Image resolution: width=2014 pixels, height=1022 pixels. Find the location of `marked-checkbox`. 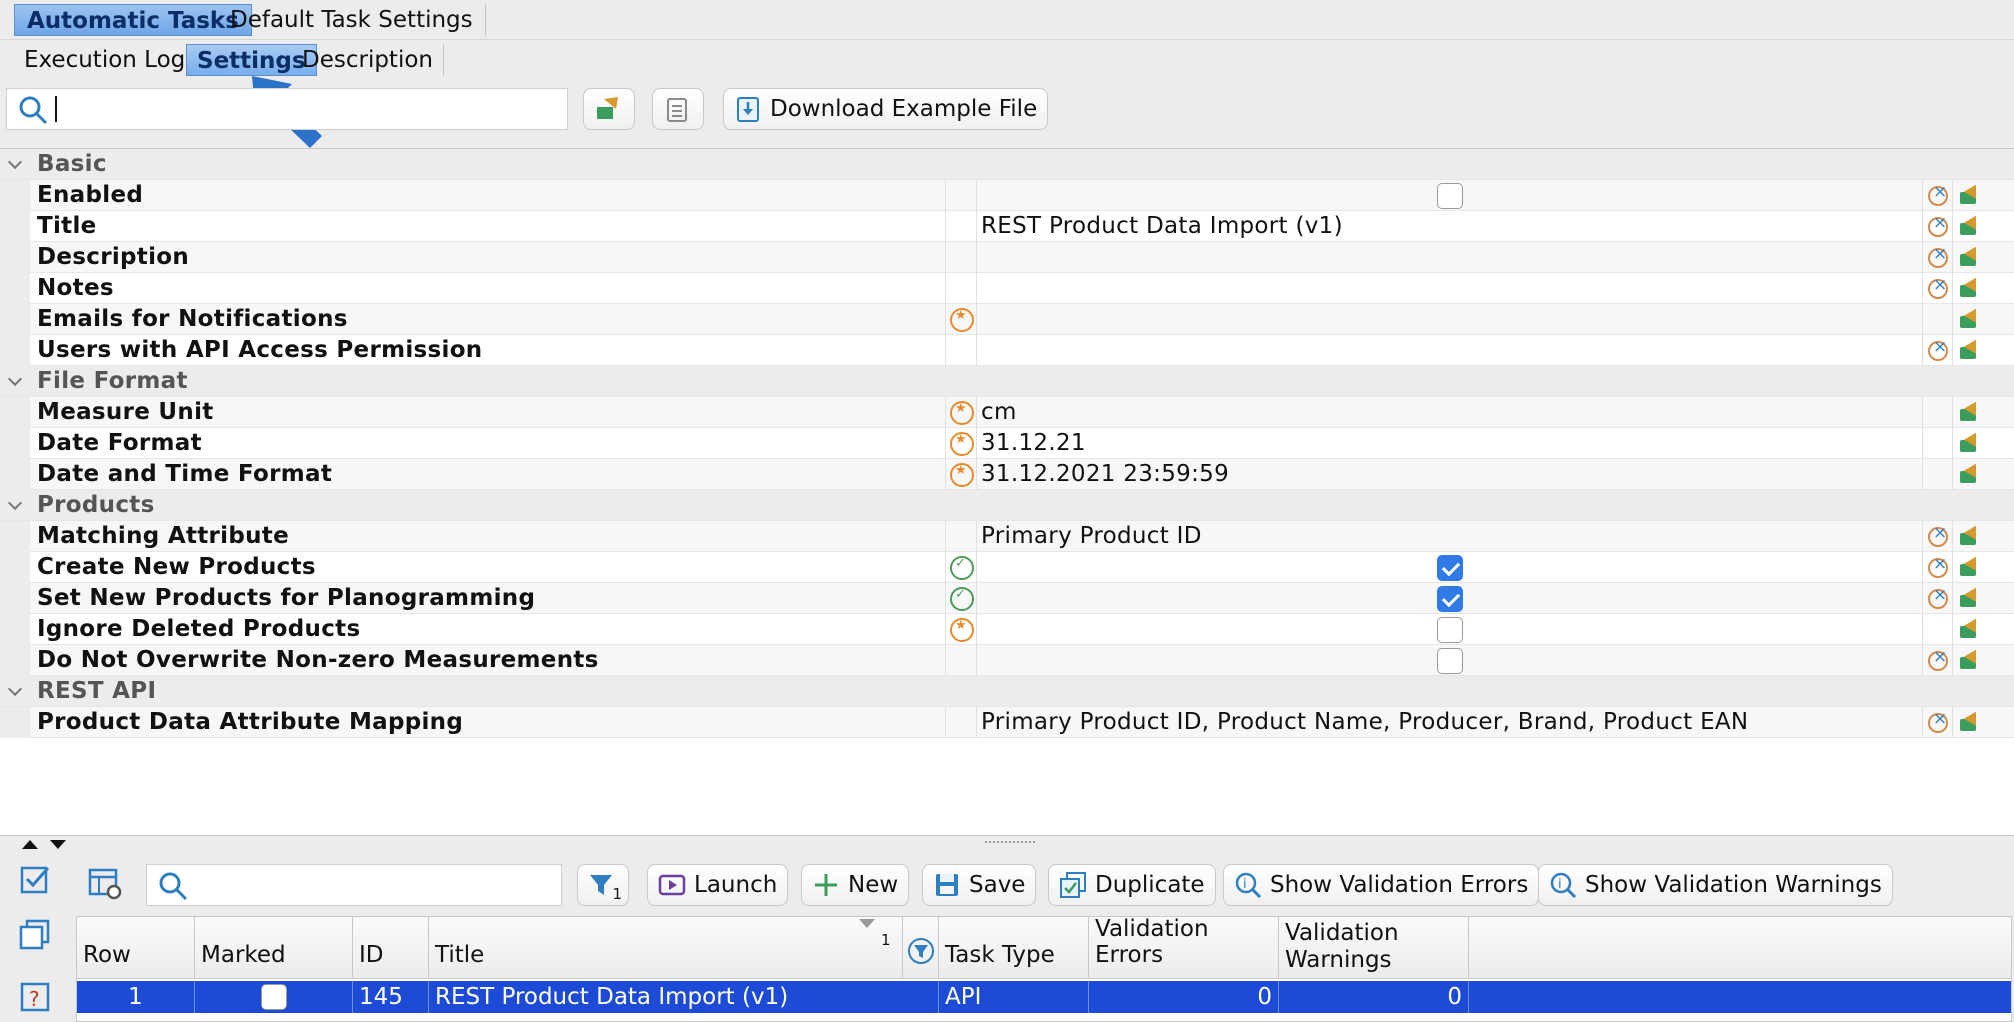

marked-checkbox is located at coordinates (274, 997).